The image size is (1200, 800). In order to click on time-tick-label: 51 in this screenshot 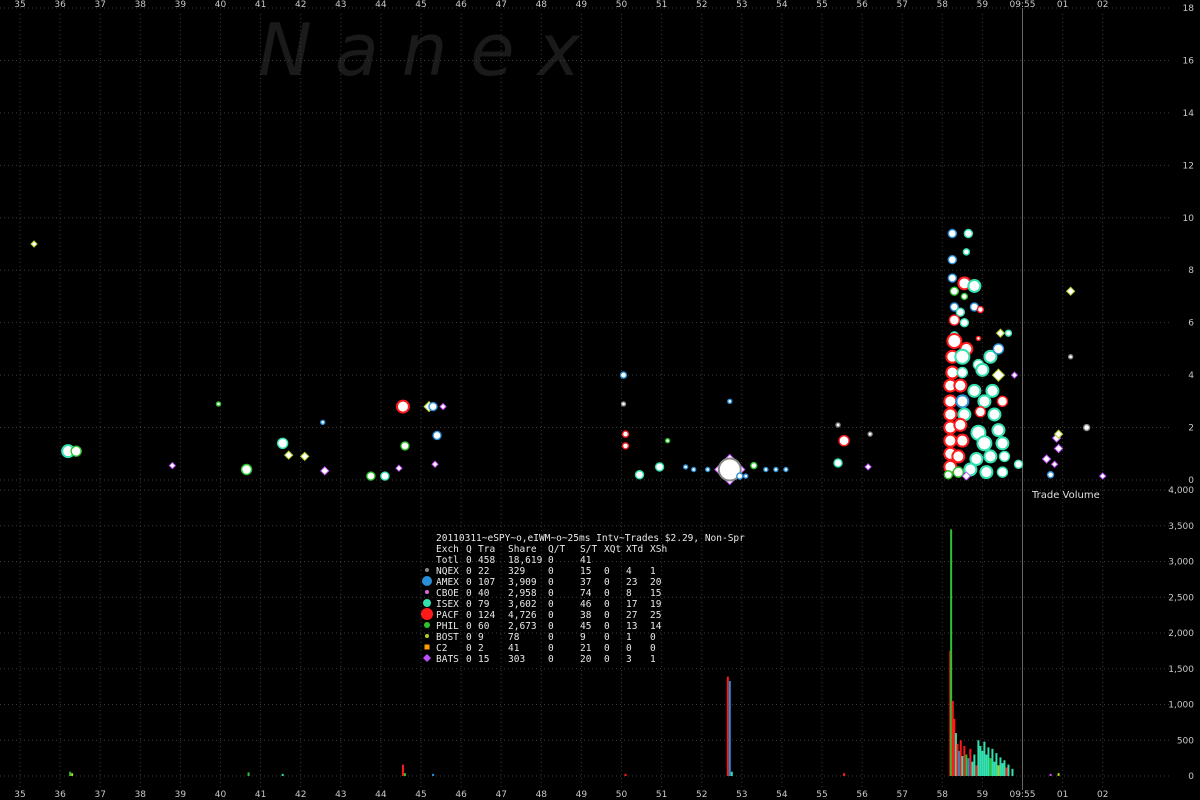, I will do `click(661, 795)`.